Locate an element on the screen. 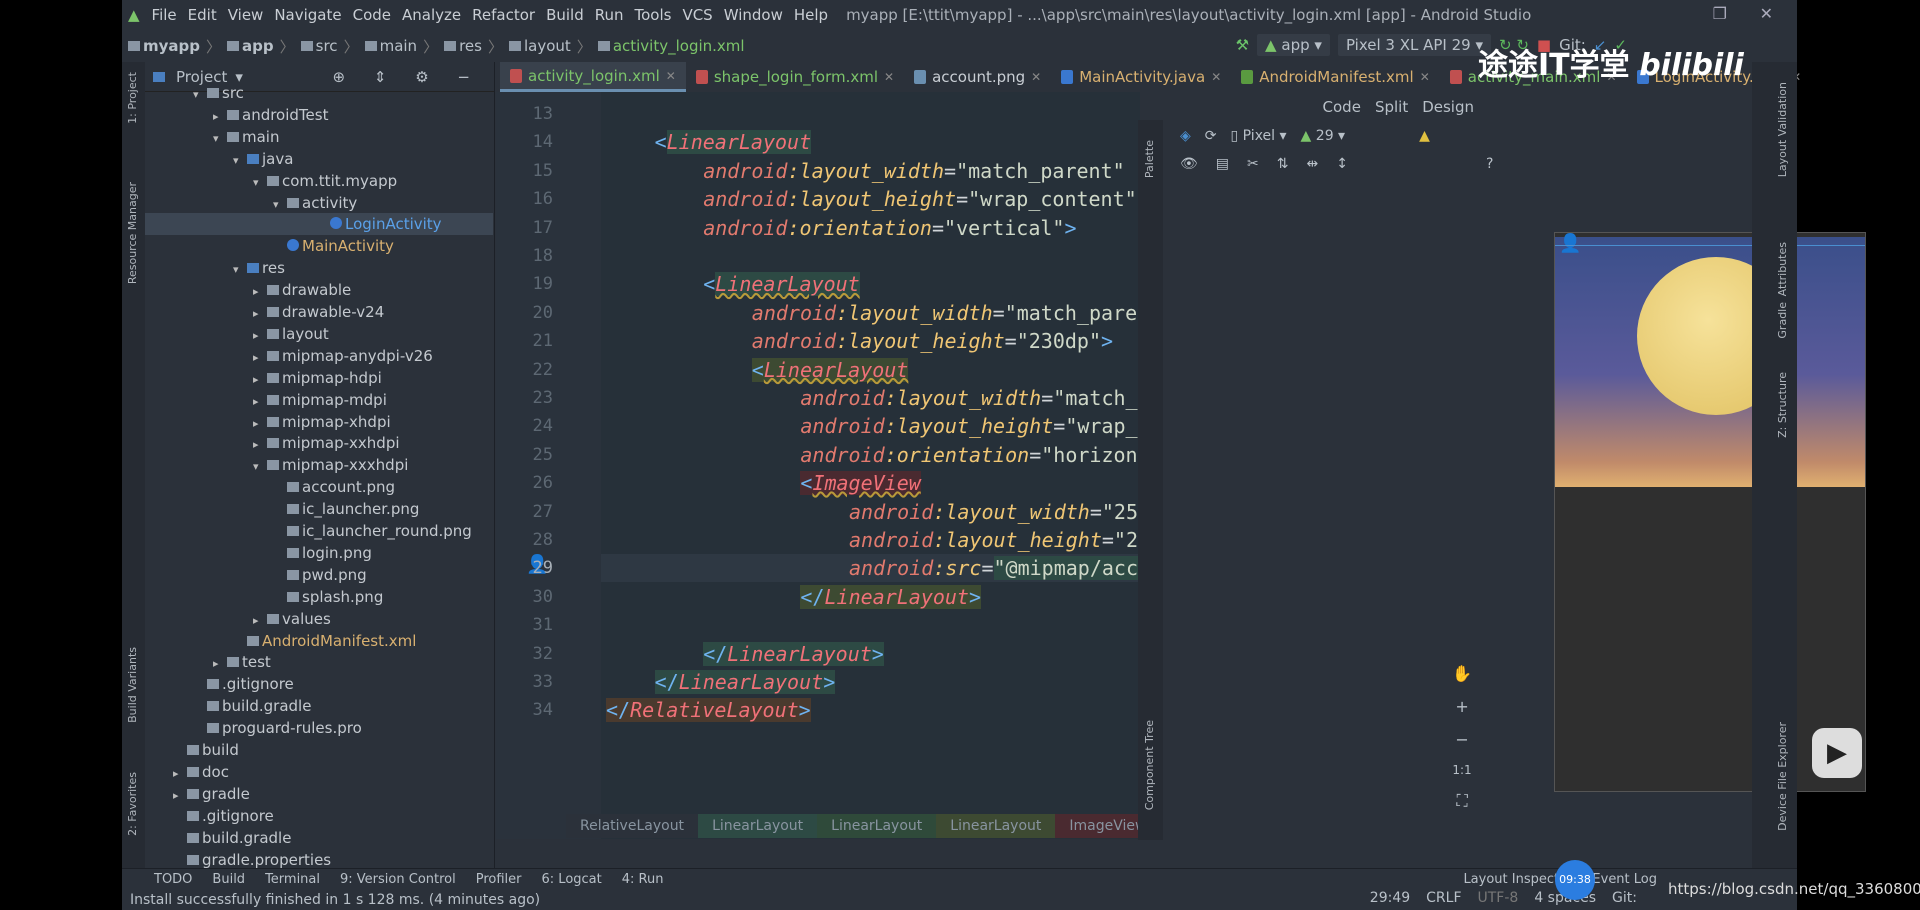  mode-design-button: Design is located at coordinates (1448, 107).